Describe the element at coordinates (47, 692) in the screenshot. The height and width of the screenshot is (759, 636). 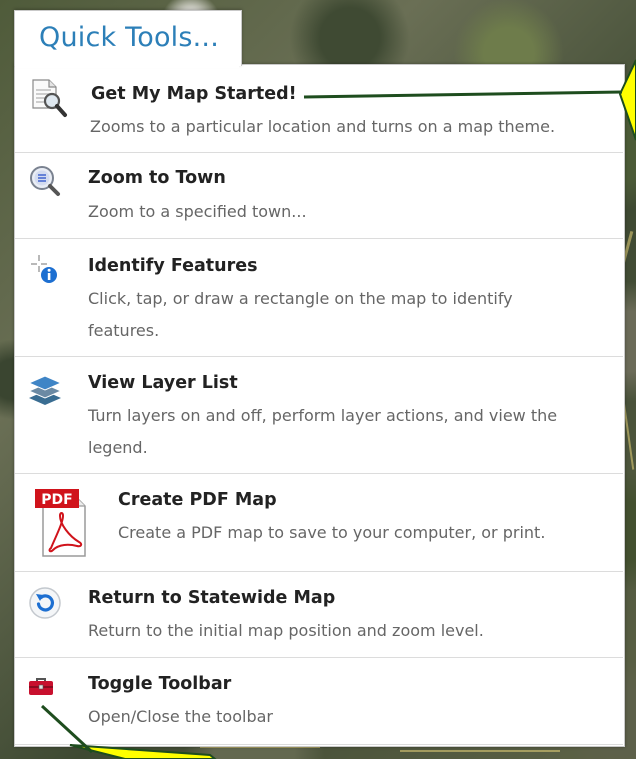
I see `toolbox-icon` at that location.